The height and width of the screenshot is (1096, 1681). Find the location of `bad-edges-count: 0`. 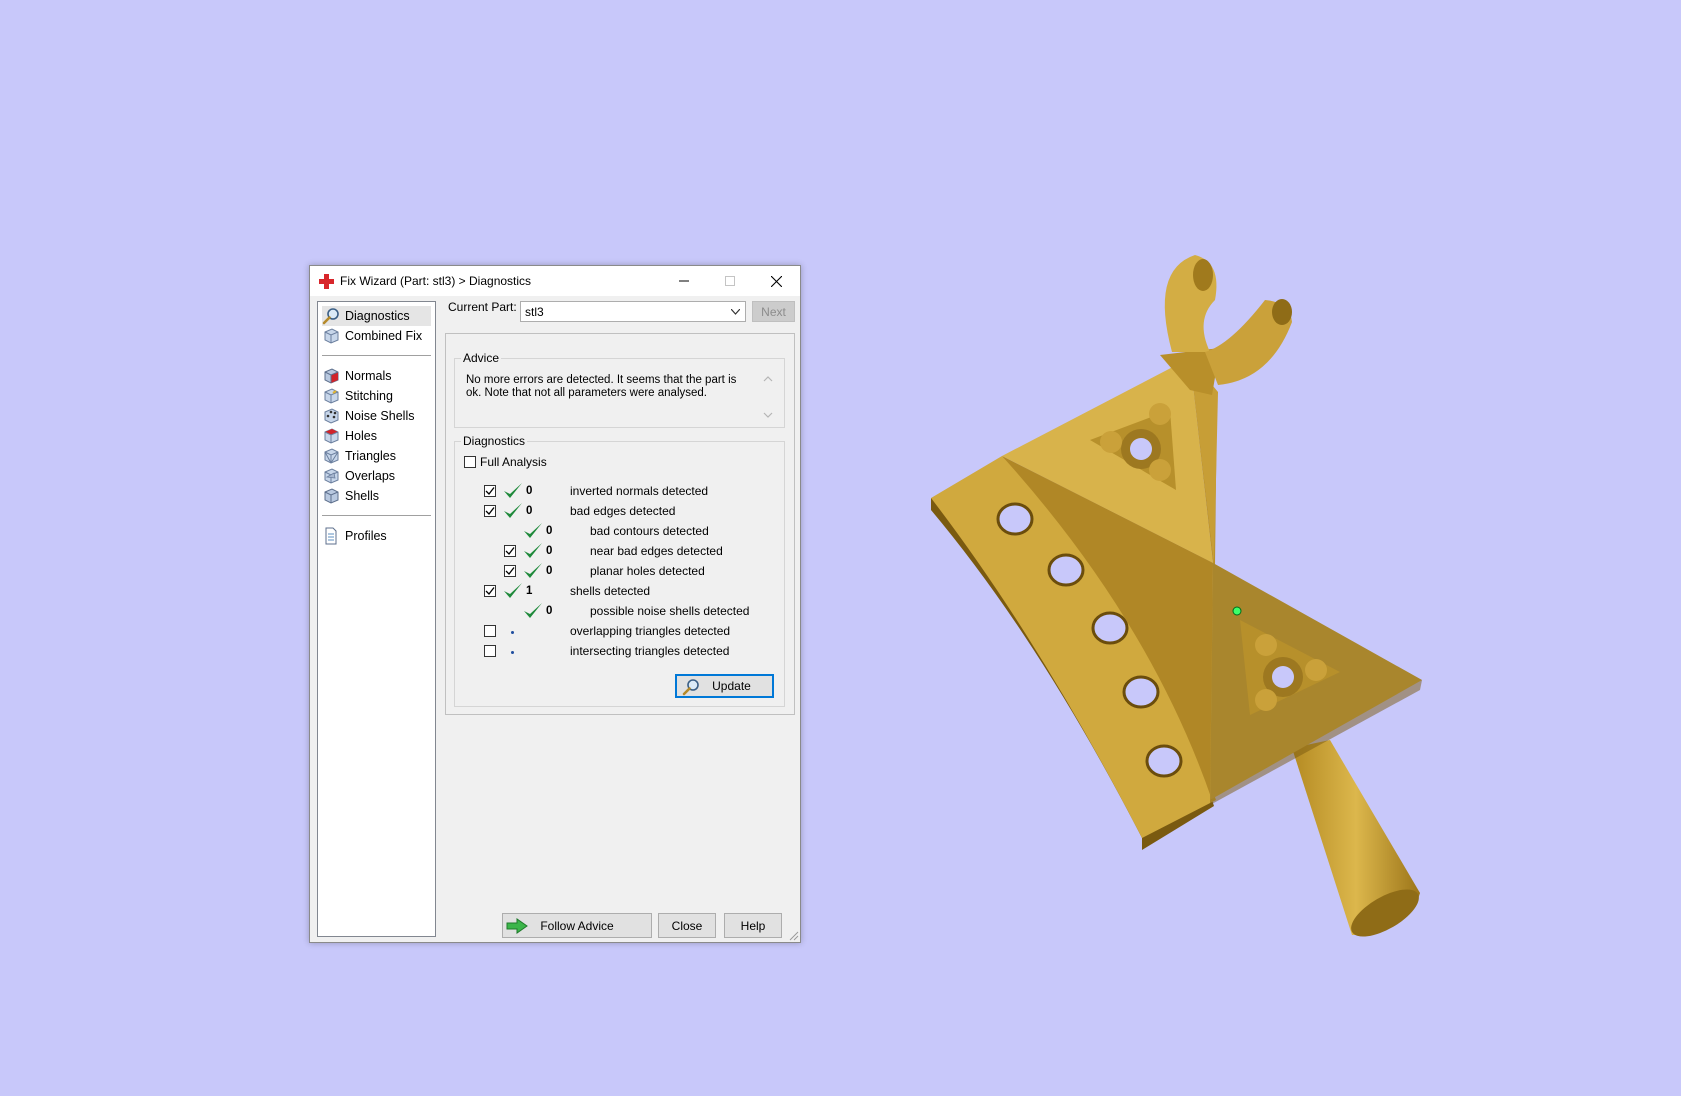

bad-edges-count: 0 is located at coordinates (529, 511).